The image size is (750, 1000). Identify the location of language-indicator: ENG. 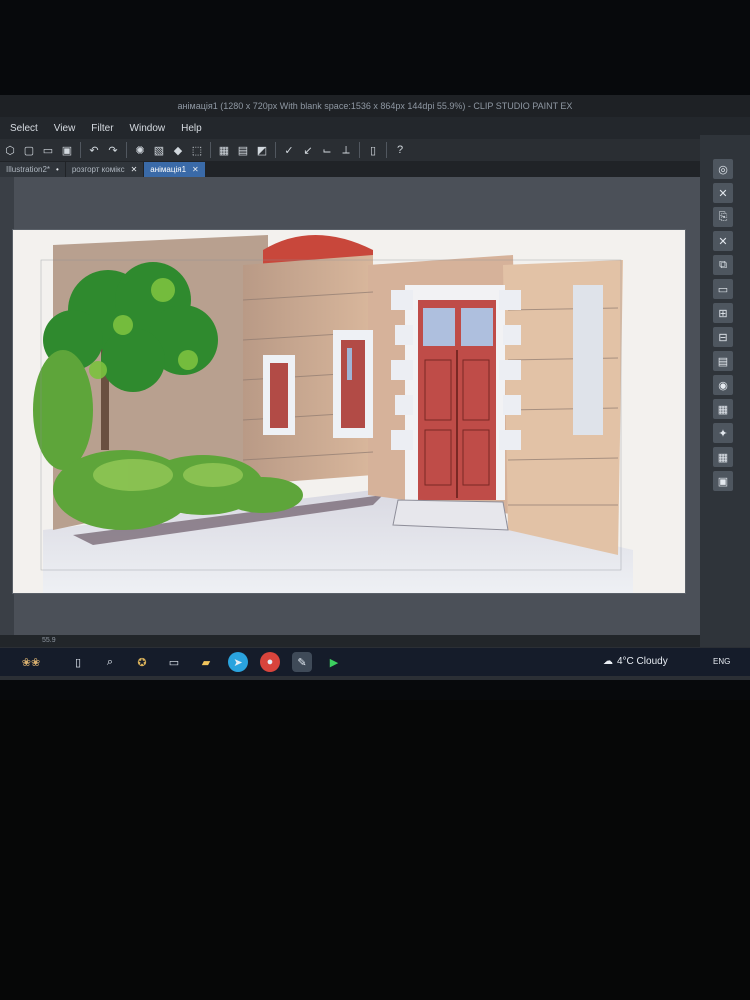
(721, 662).